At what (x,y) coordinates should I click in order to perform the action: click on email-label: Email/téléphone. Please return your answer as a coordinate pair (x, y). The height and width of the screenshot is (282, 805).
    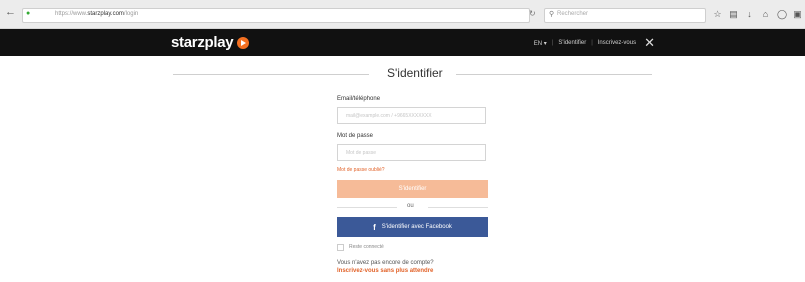
    Looking at the image, I should click on (359, 99).